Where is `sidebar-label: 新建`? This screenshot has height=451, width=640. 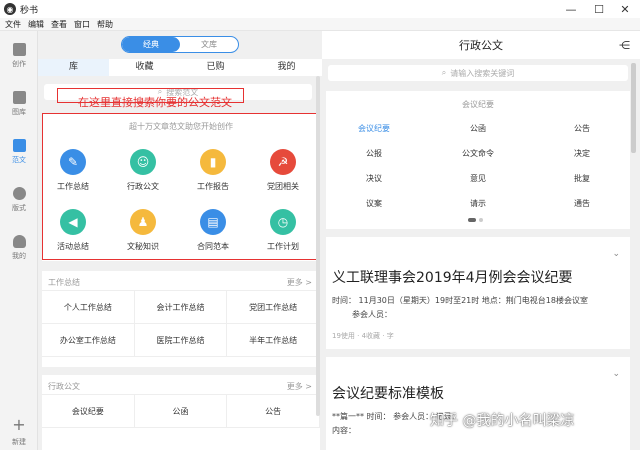 sidebar-label: 新建 is located at coordinates (19, 442).